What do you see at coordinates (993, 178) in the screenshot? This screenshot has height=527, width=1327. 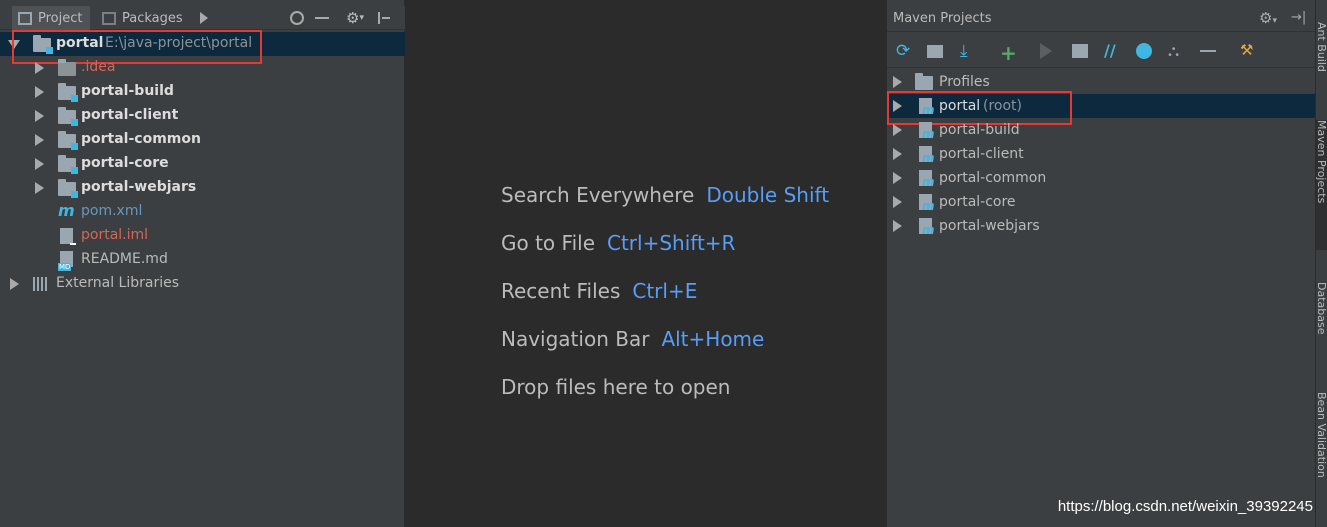 I see `maven-item-label: portal-common` at bounding box center [993, 178].